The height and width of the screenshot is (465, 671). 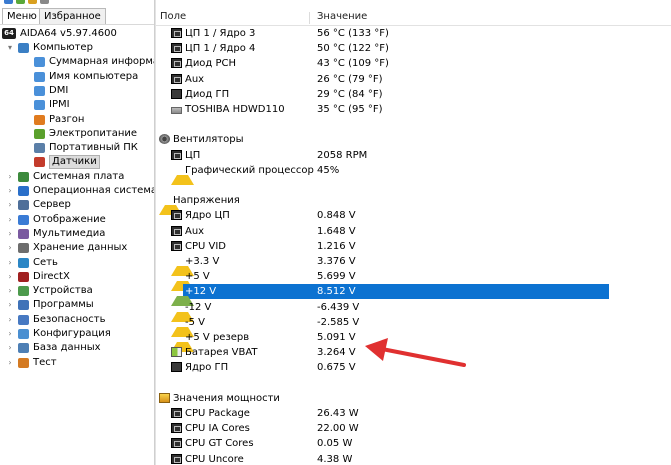 What do you see at coordinates (423, 357) in the screenshot?
I see `arrow-shaft` at bounding box center [423, 357].